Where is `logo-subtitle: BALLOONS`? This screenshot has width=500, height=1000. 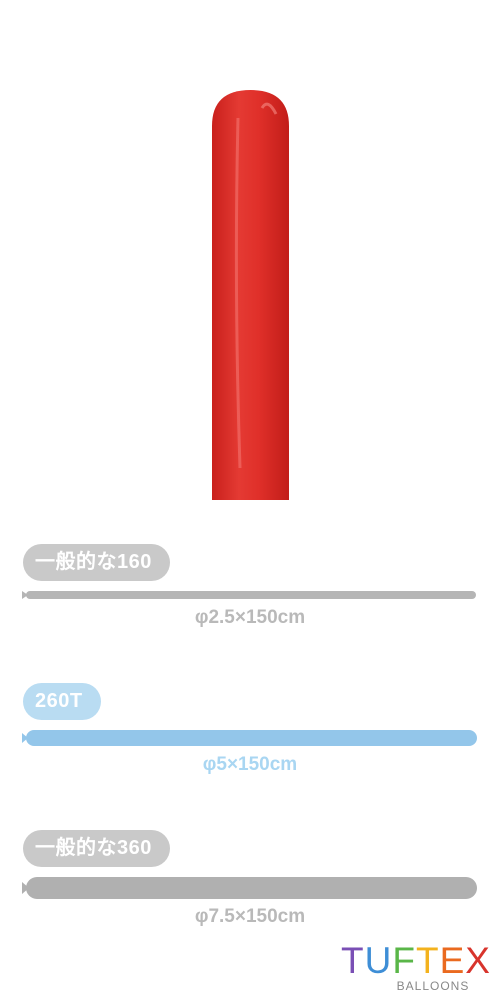 logo-subtitle: BALLOONS is located at coordinates (433, 986).